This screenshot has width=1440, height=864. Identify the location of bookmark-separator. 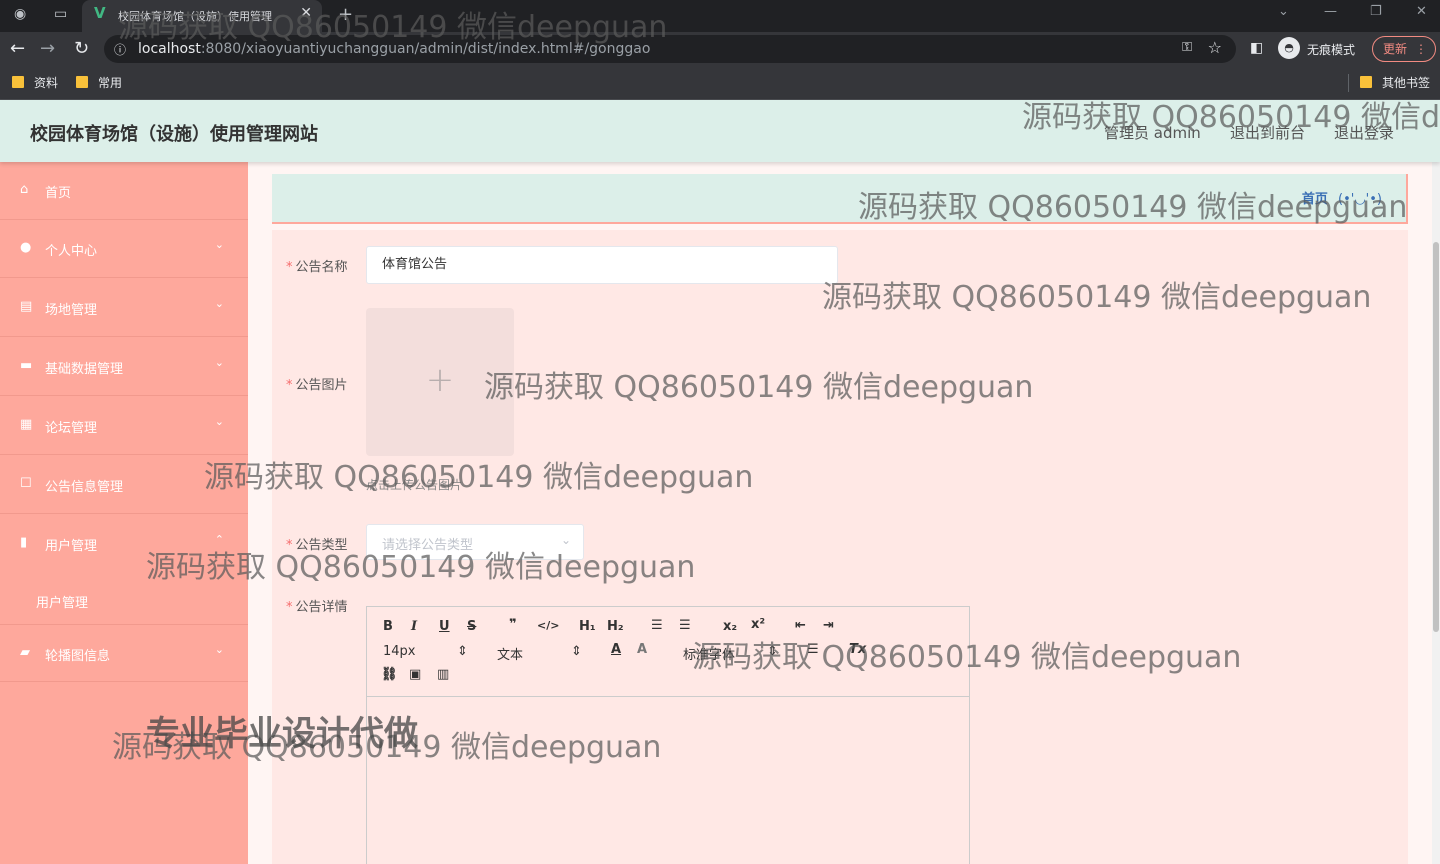
(1348, 83).